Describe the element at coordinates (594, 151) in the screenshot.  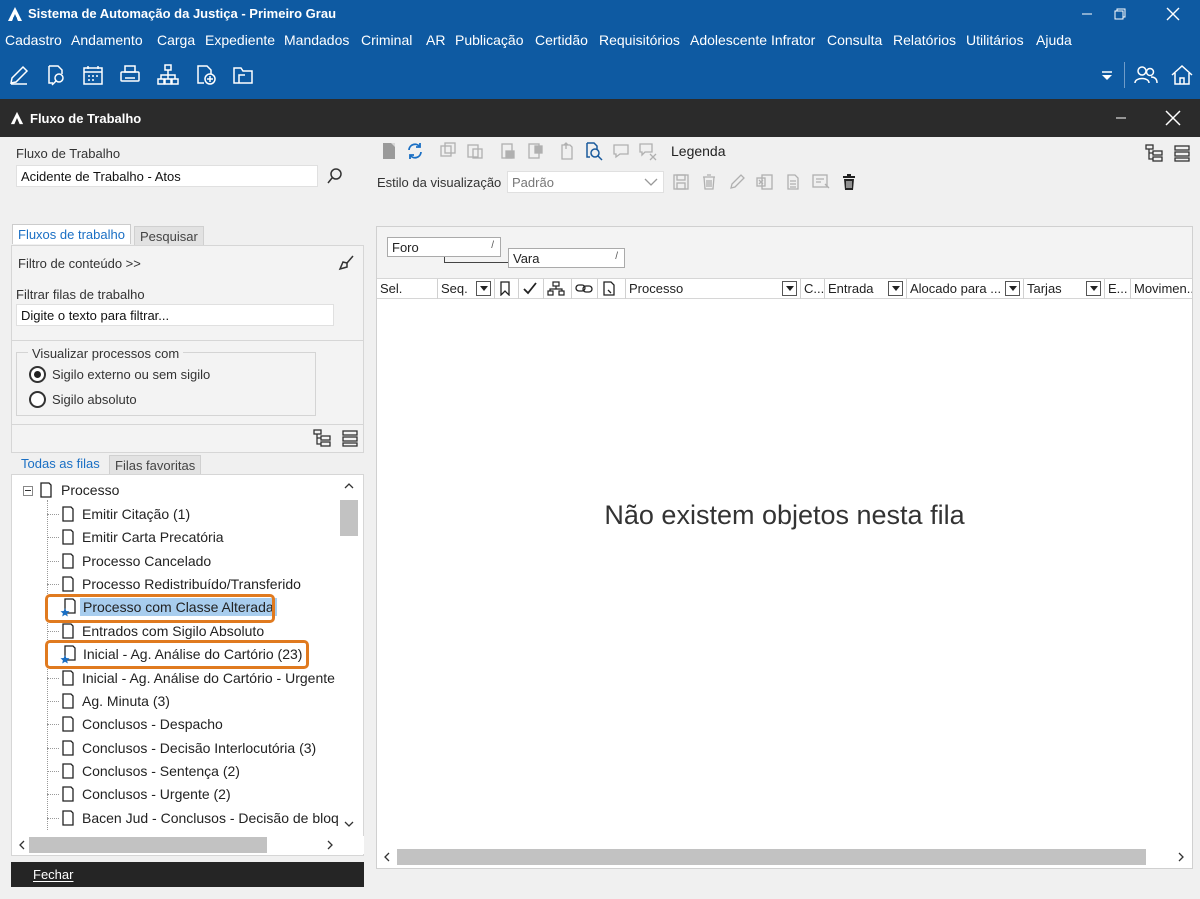
I see `search-document-button` at that location.